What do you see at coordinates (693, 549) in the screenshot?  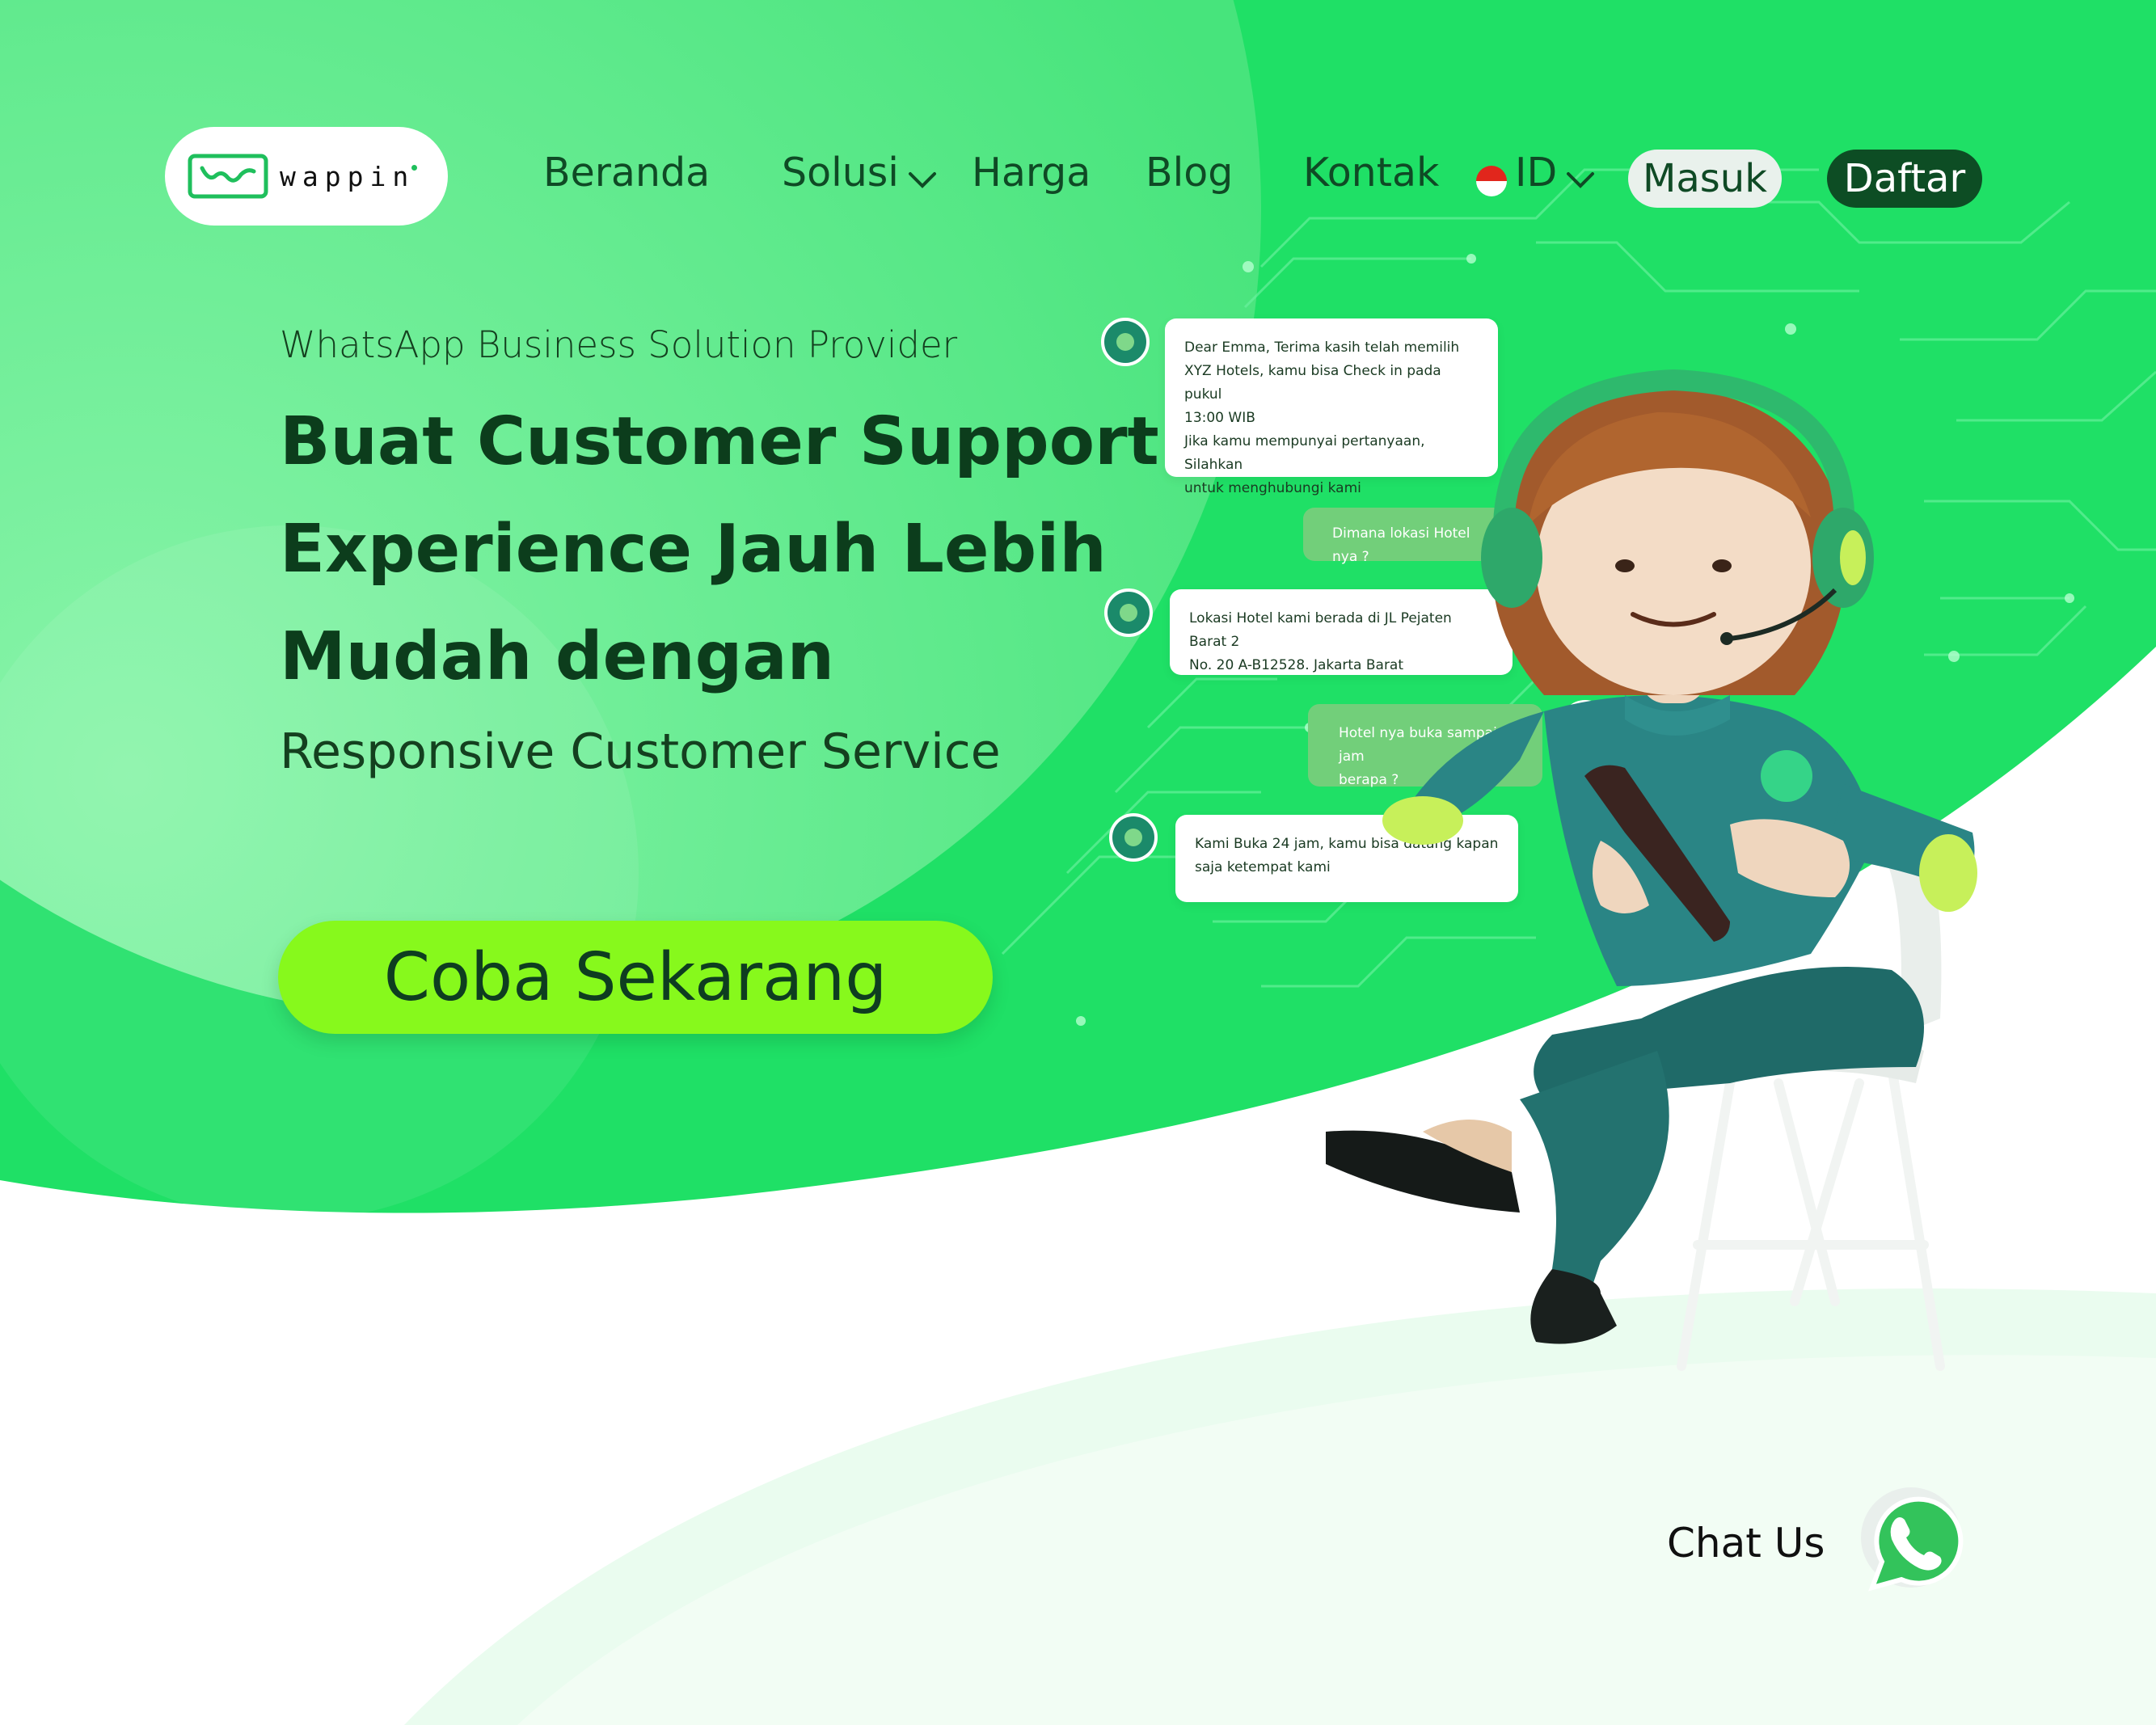 I see `headline-line: Experience Jauh Lebih` at bounding box center [693, 549].